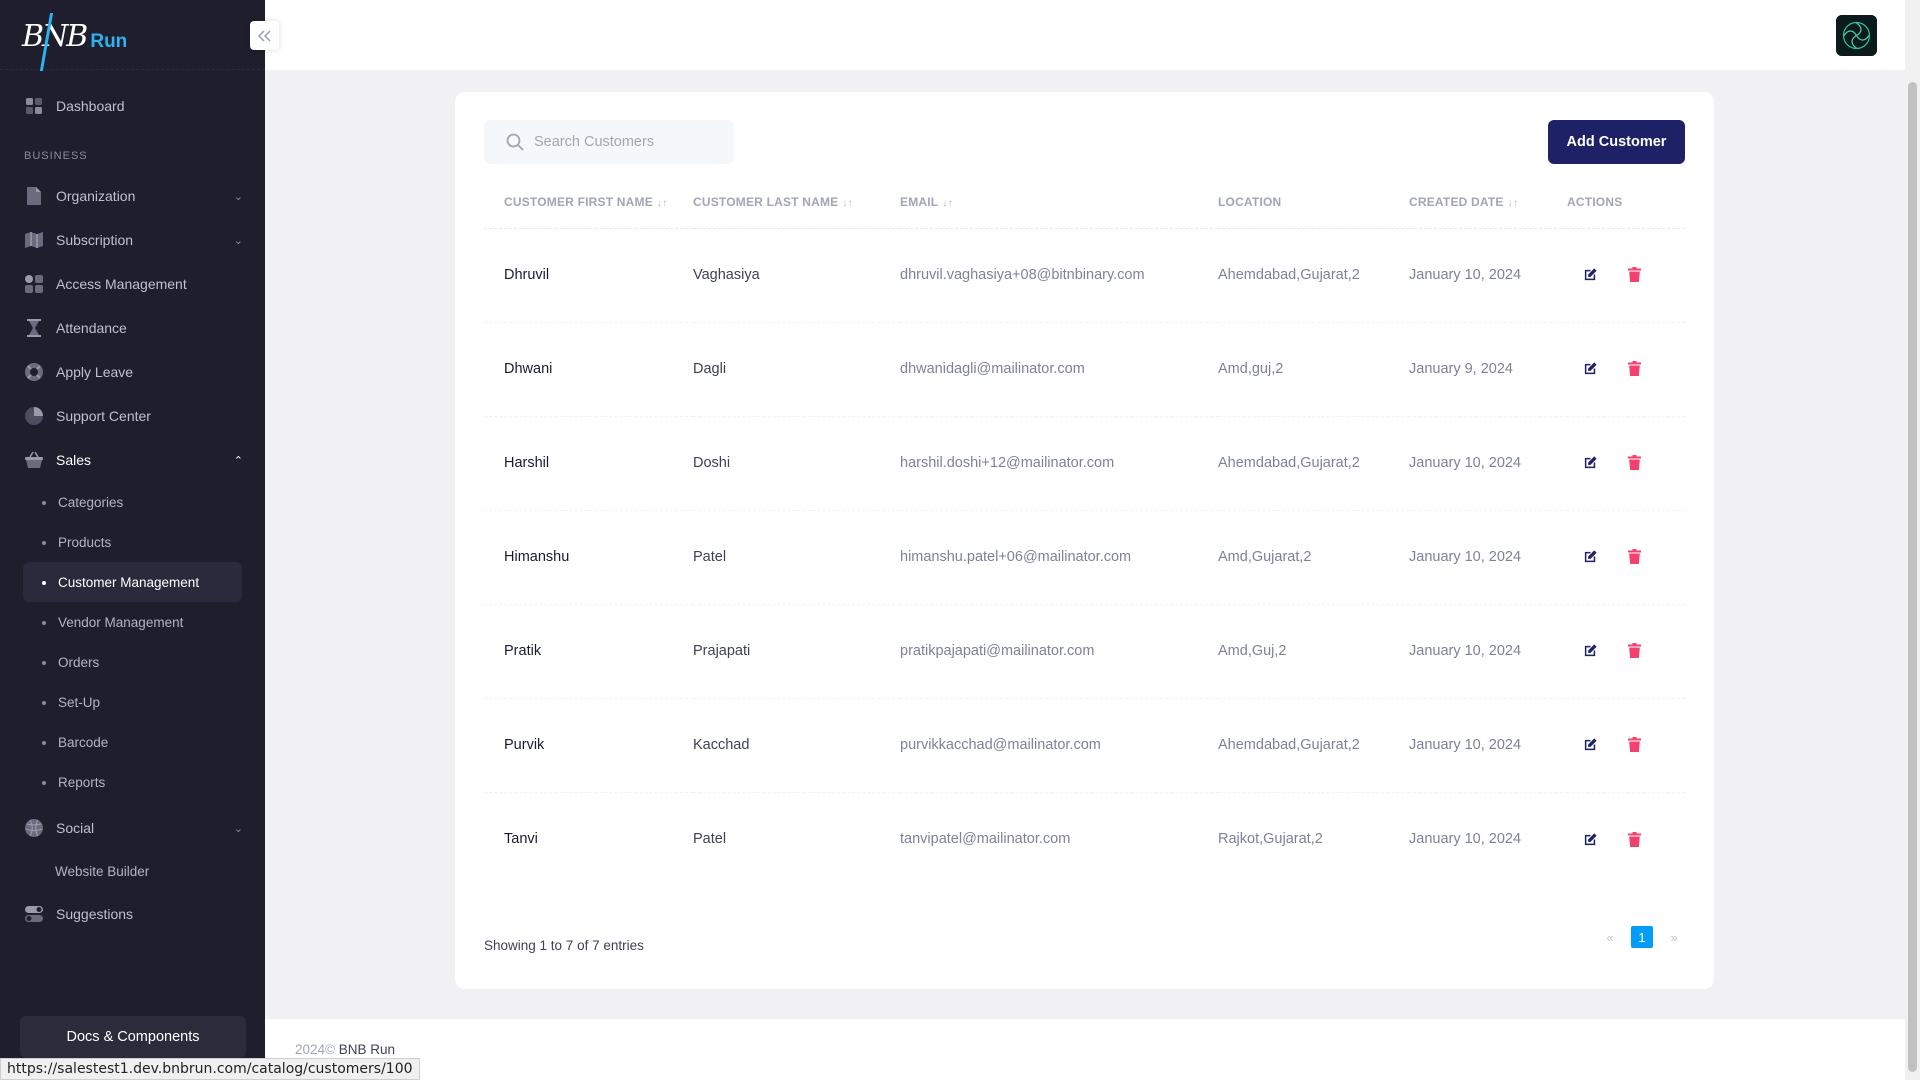 This screenshot has width=1920, height=1080. I want to click on cell-email: pratikpajapati@mailinator.com, so click(1059, 651).